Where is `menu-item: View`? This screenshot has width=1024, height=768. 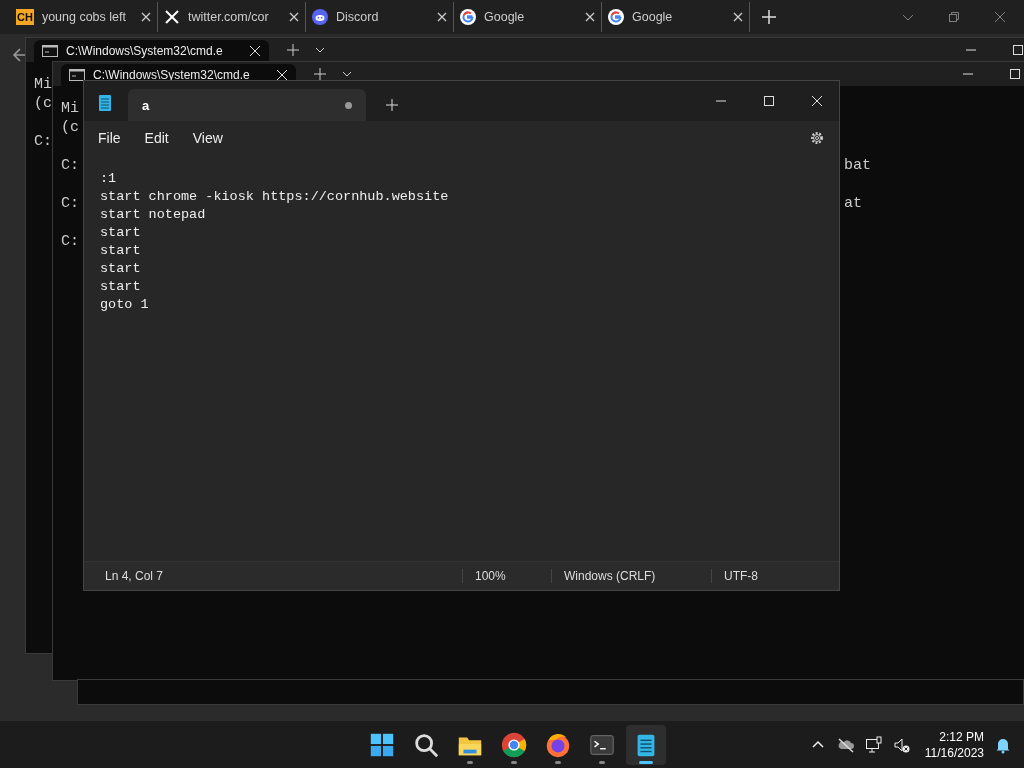
menu-item: View is located at coordinates (207, 138).